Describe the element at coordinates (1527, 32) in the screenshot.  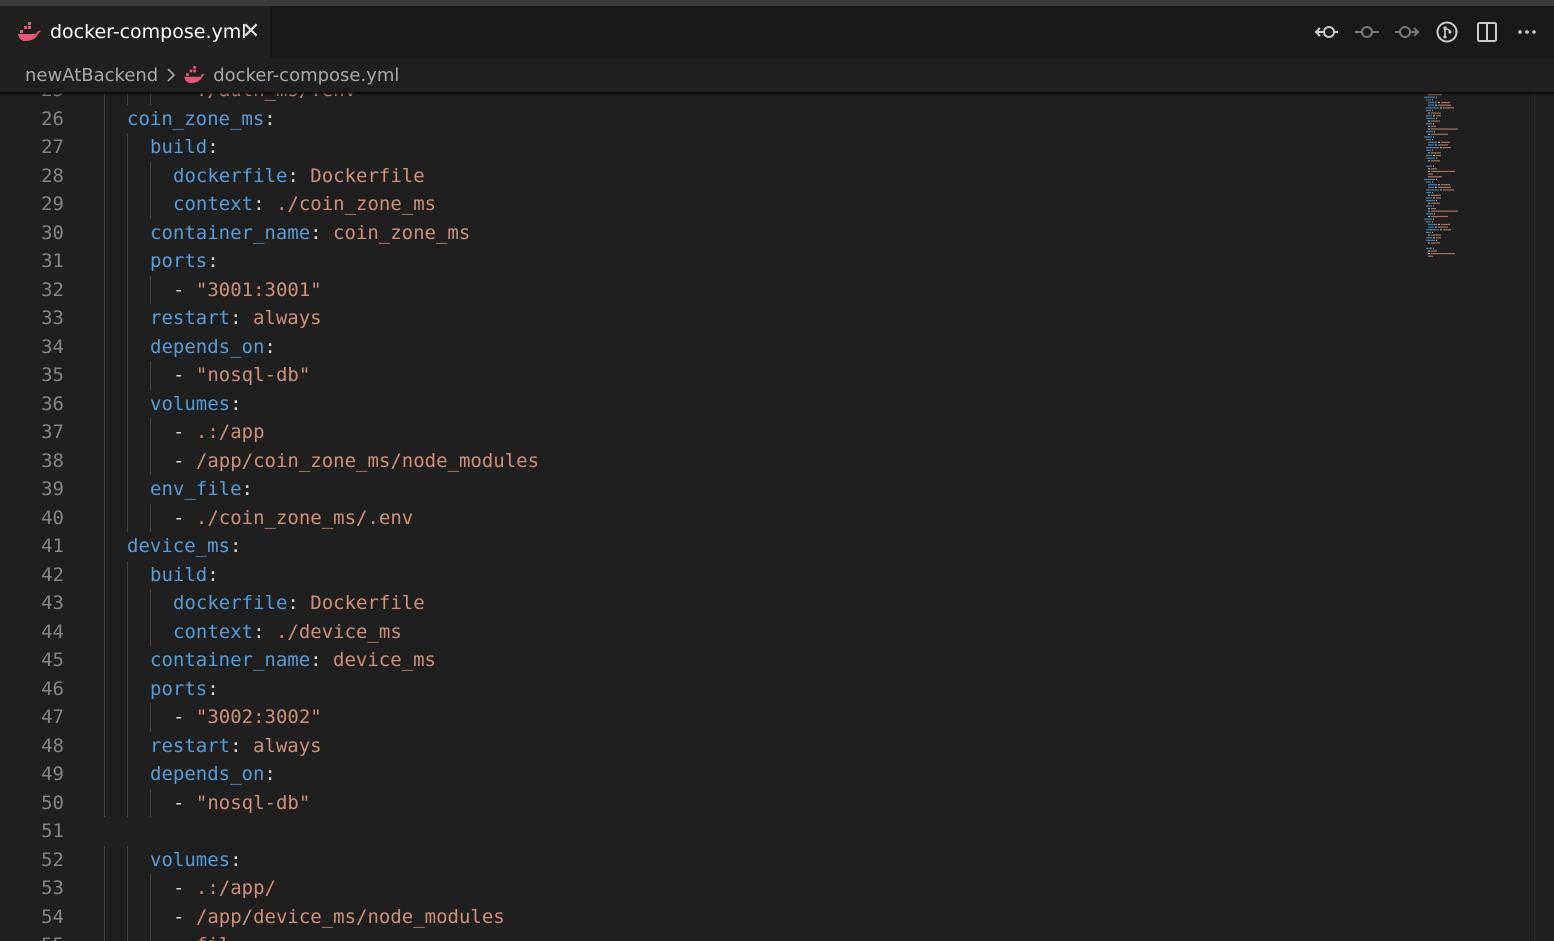
I see `more-actions-icon` at that location.